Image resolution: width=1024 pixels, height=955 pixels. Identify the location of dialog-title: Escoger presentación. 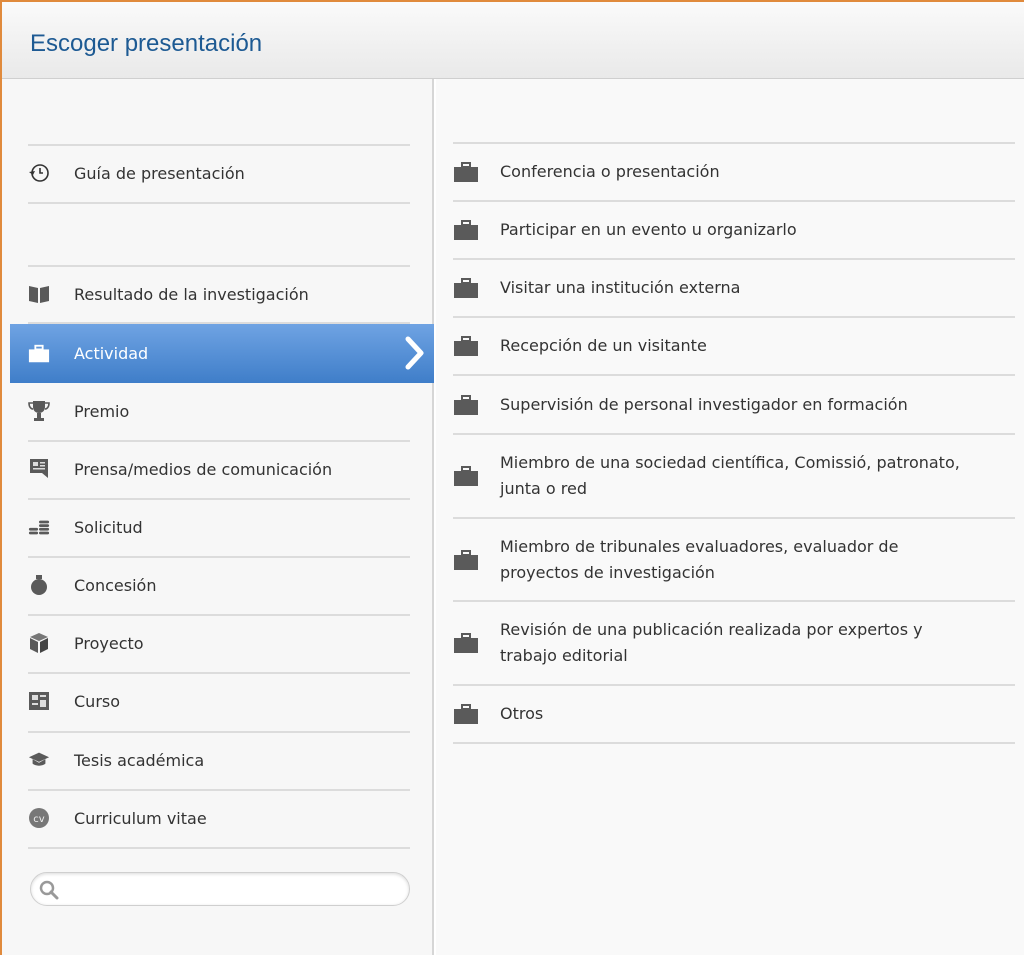
(146, 43).